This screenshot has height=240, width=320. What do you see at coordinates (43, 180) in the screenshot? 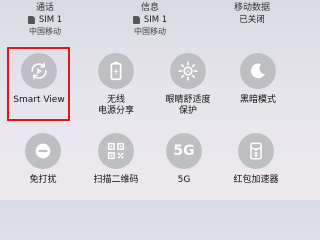
I see `do-not-disturb-label: 免打扰` at bounding box center [43, 180].